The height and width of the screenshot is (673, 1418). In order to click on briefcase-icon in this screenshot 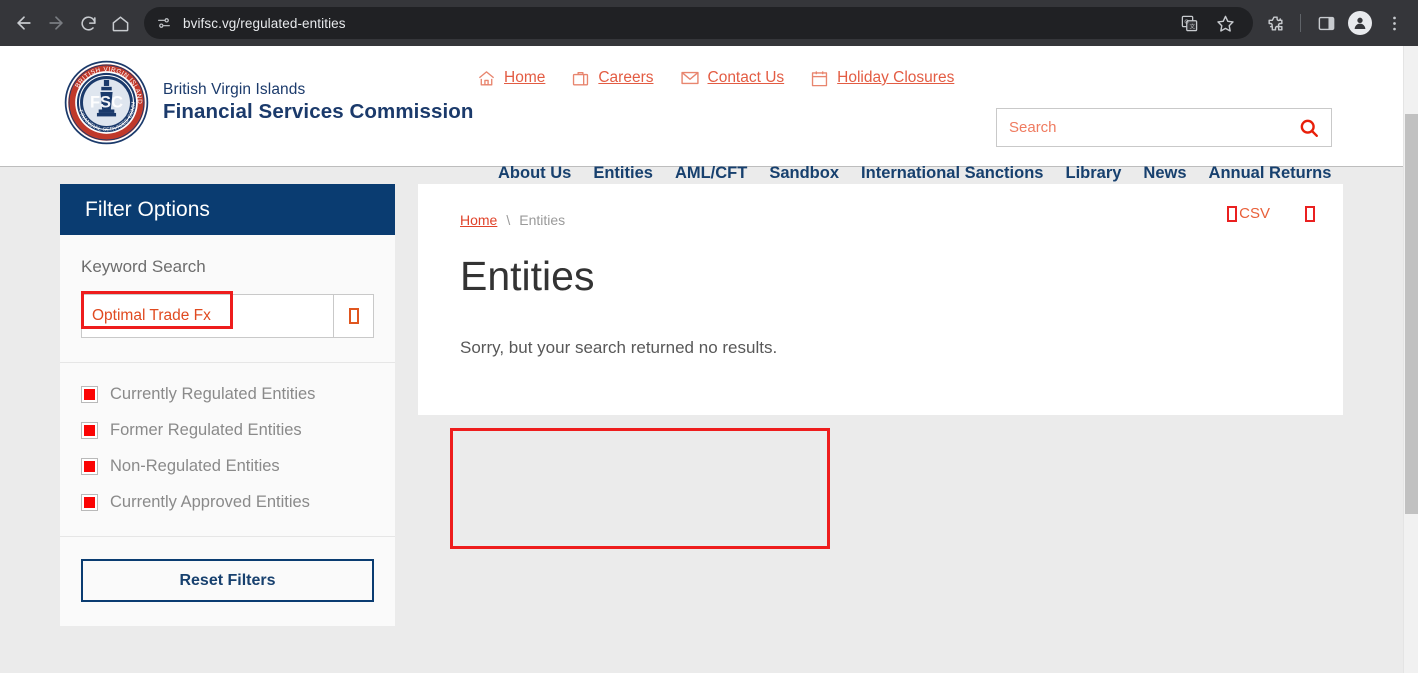, I will do `click(580, 78)`.